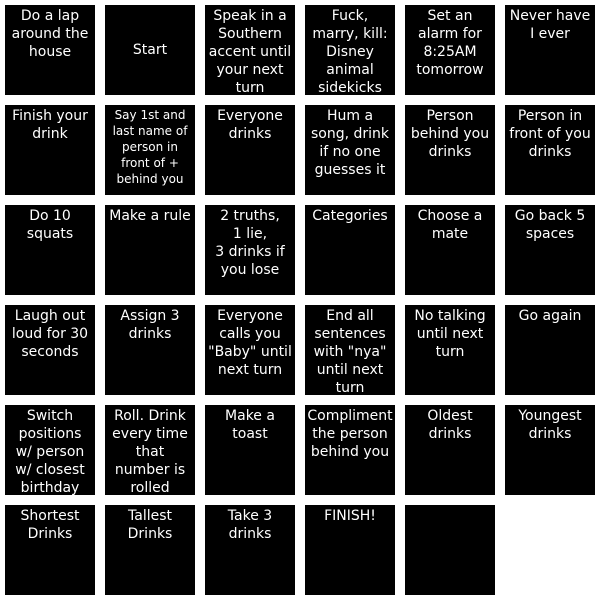 This screenshot has width=600, height=600. I want to click on tile-hum-a-song: Hum a song, drink if no one guesses it, so click(350, 150).